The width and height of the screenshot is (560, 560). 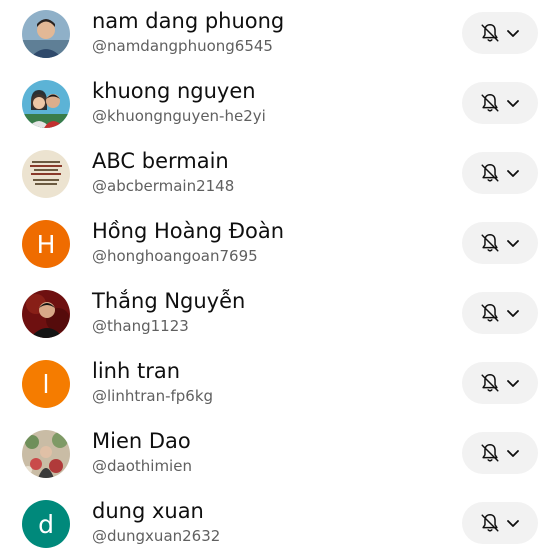 What do you see at coordinates (280, 315) in the screenshot?
I see `channel-row: Thắng Nguyễn @thang1123` at bounding box center [280, 315].